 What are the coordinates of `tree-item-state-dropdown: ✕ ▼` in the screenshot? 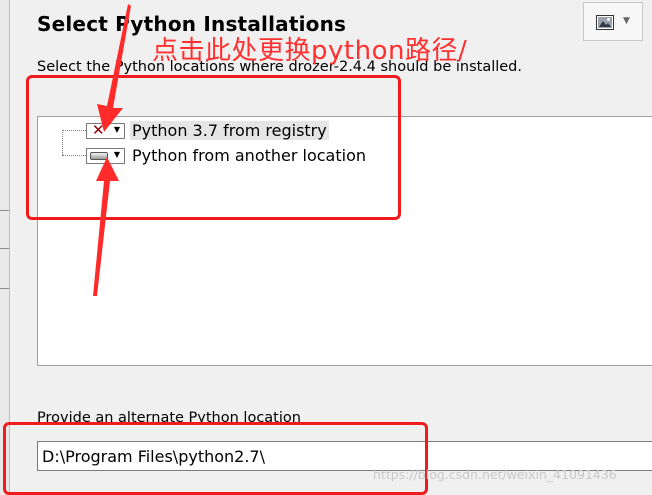 It's located at (105, 130).